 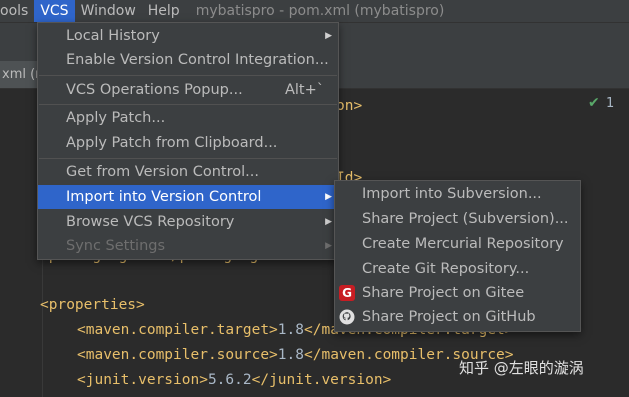 I want to click on menu-item-local-history: Local History ▶, so click(x=188, y=36).